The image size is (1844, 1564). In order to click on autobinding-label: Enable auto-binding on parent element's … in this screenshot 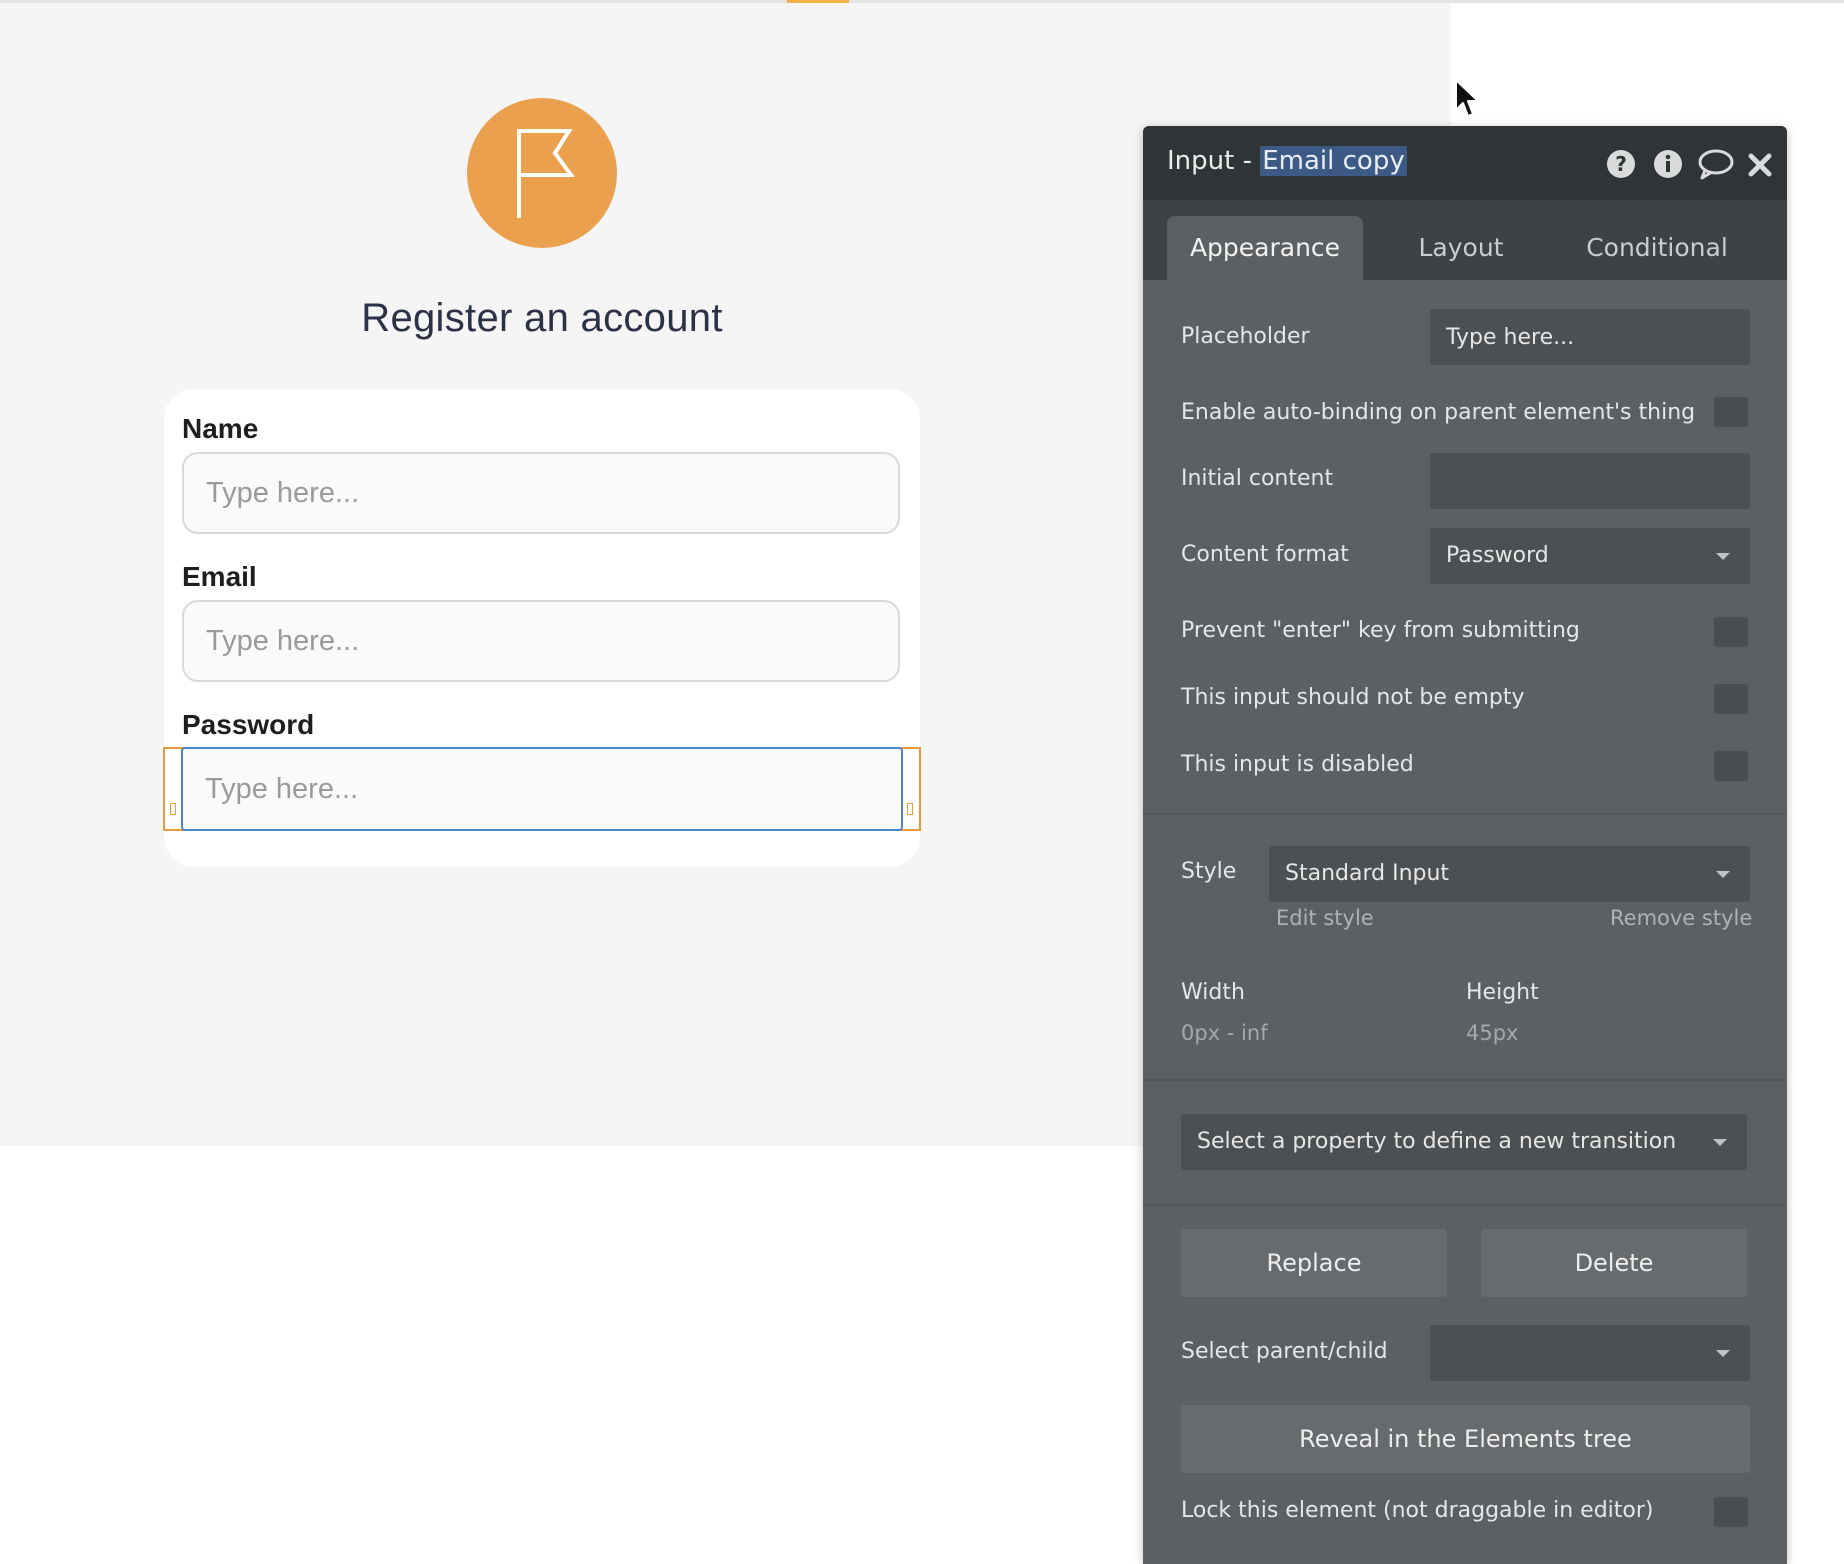, I will do `click(1438, 412)`.